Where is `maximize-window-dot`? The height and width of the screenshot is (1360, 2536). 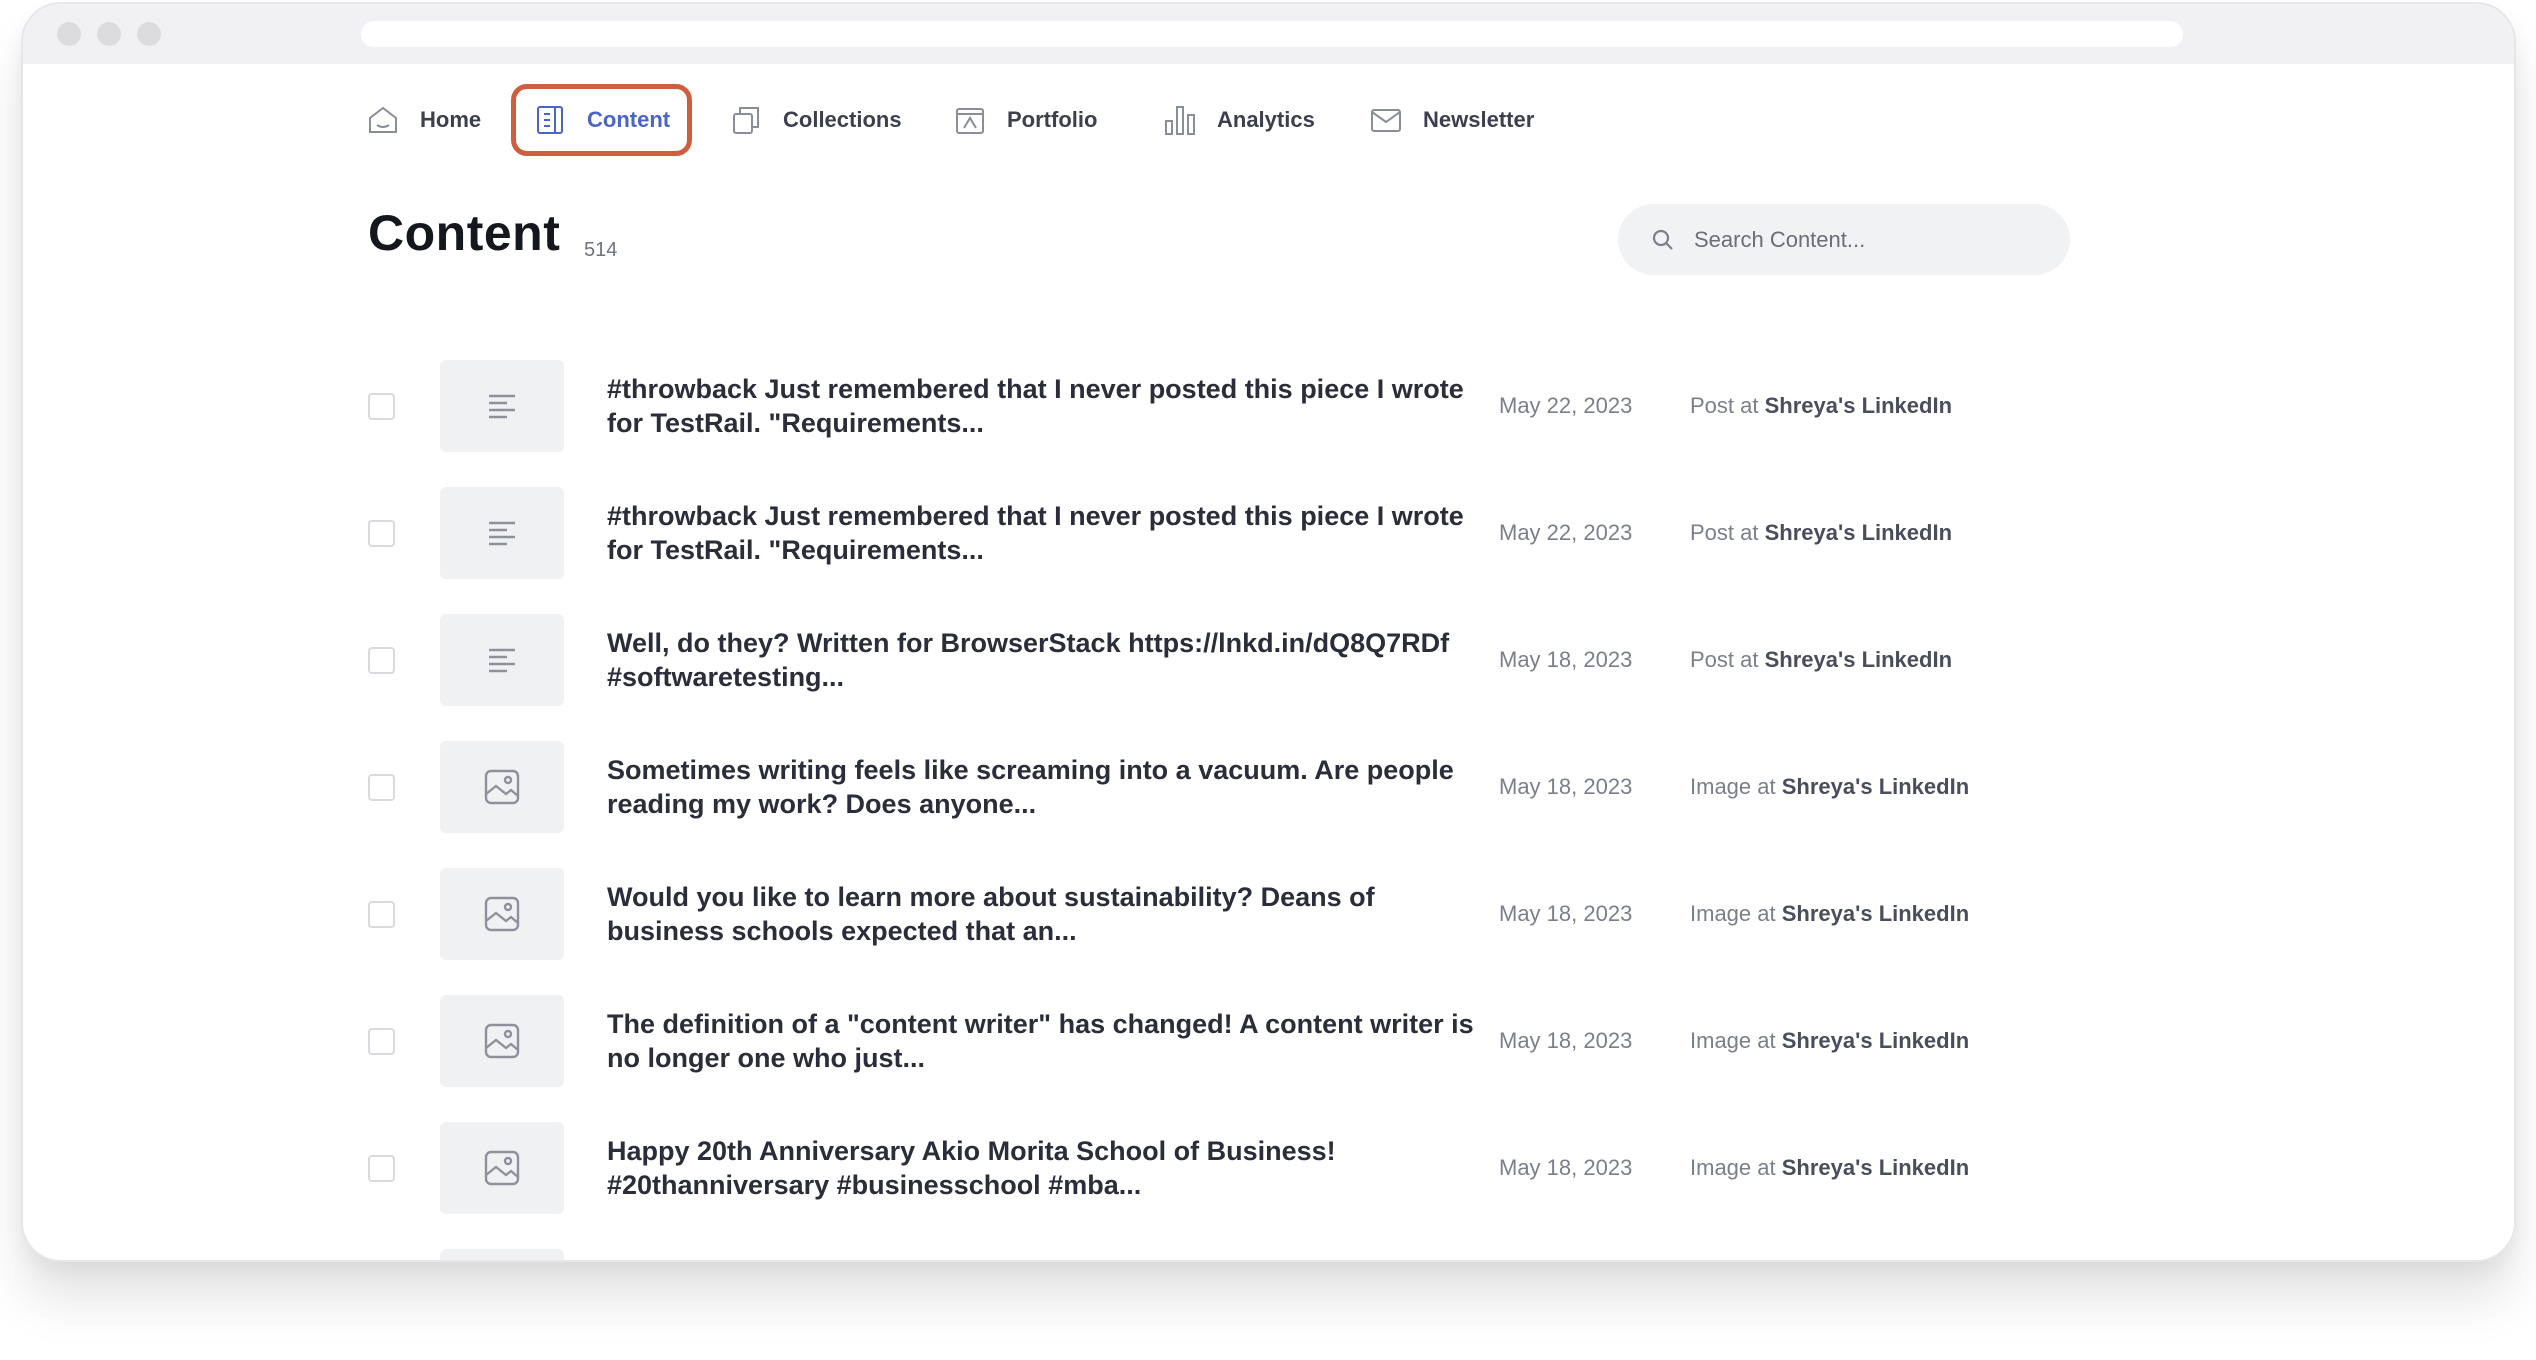
maximize-window-dot is located at coordinates (149, 34).